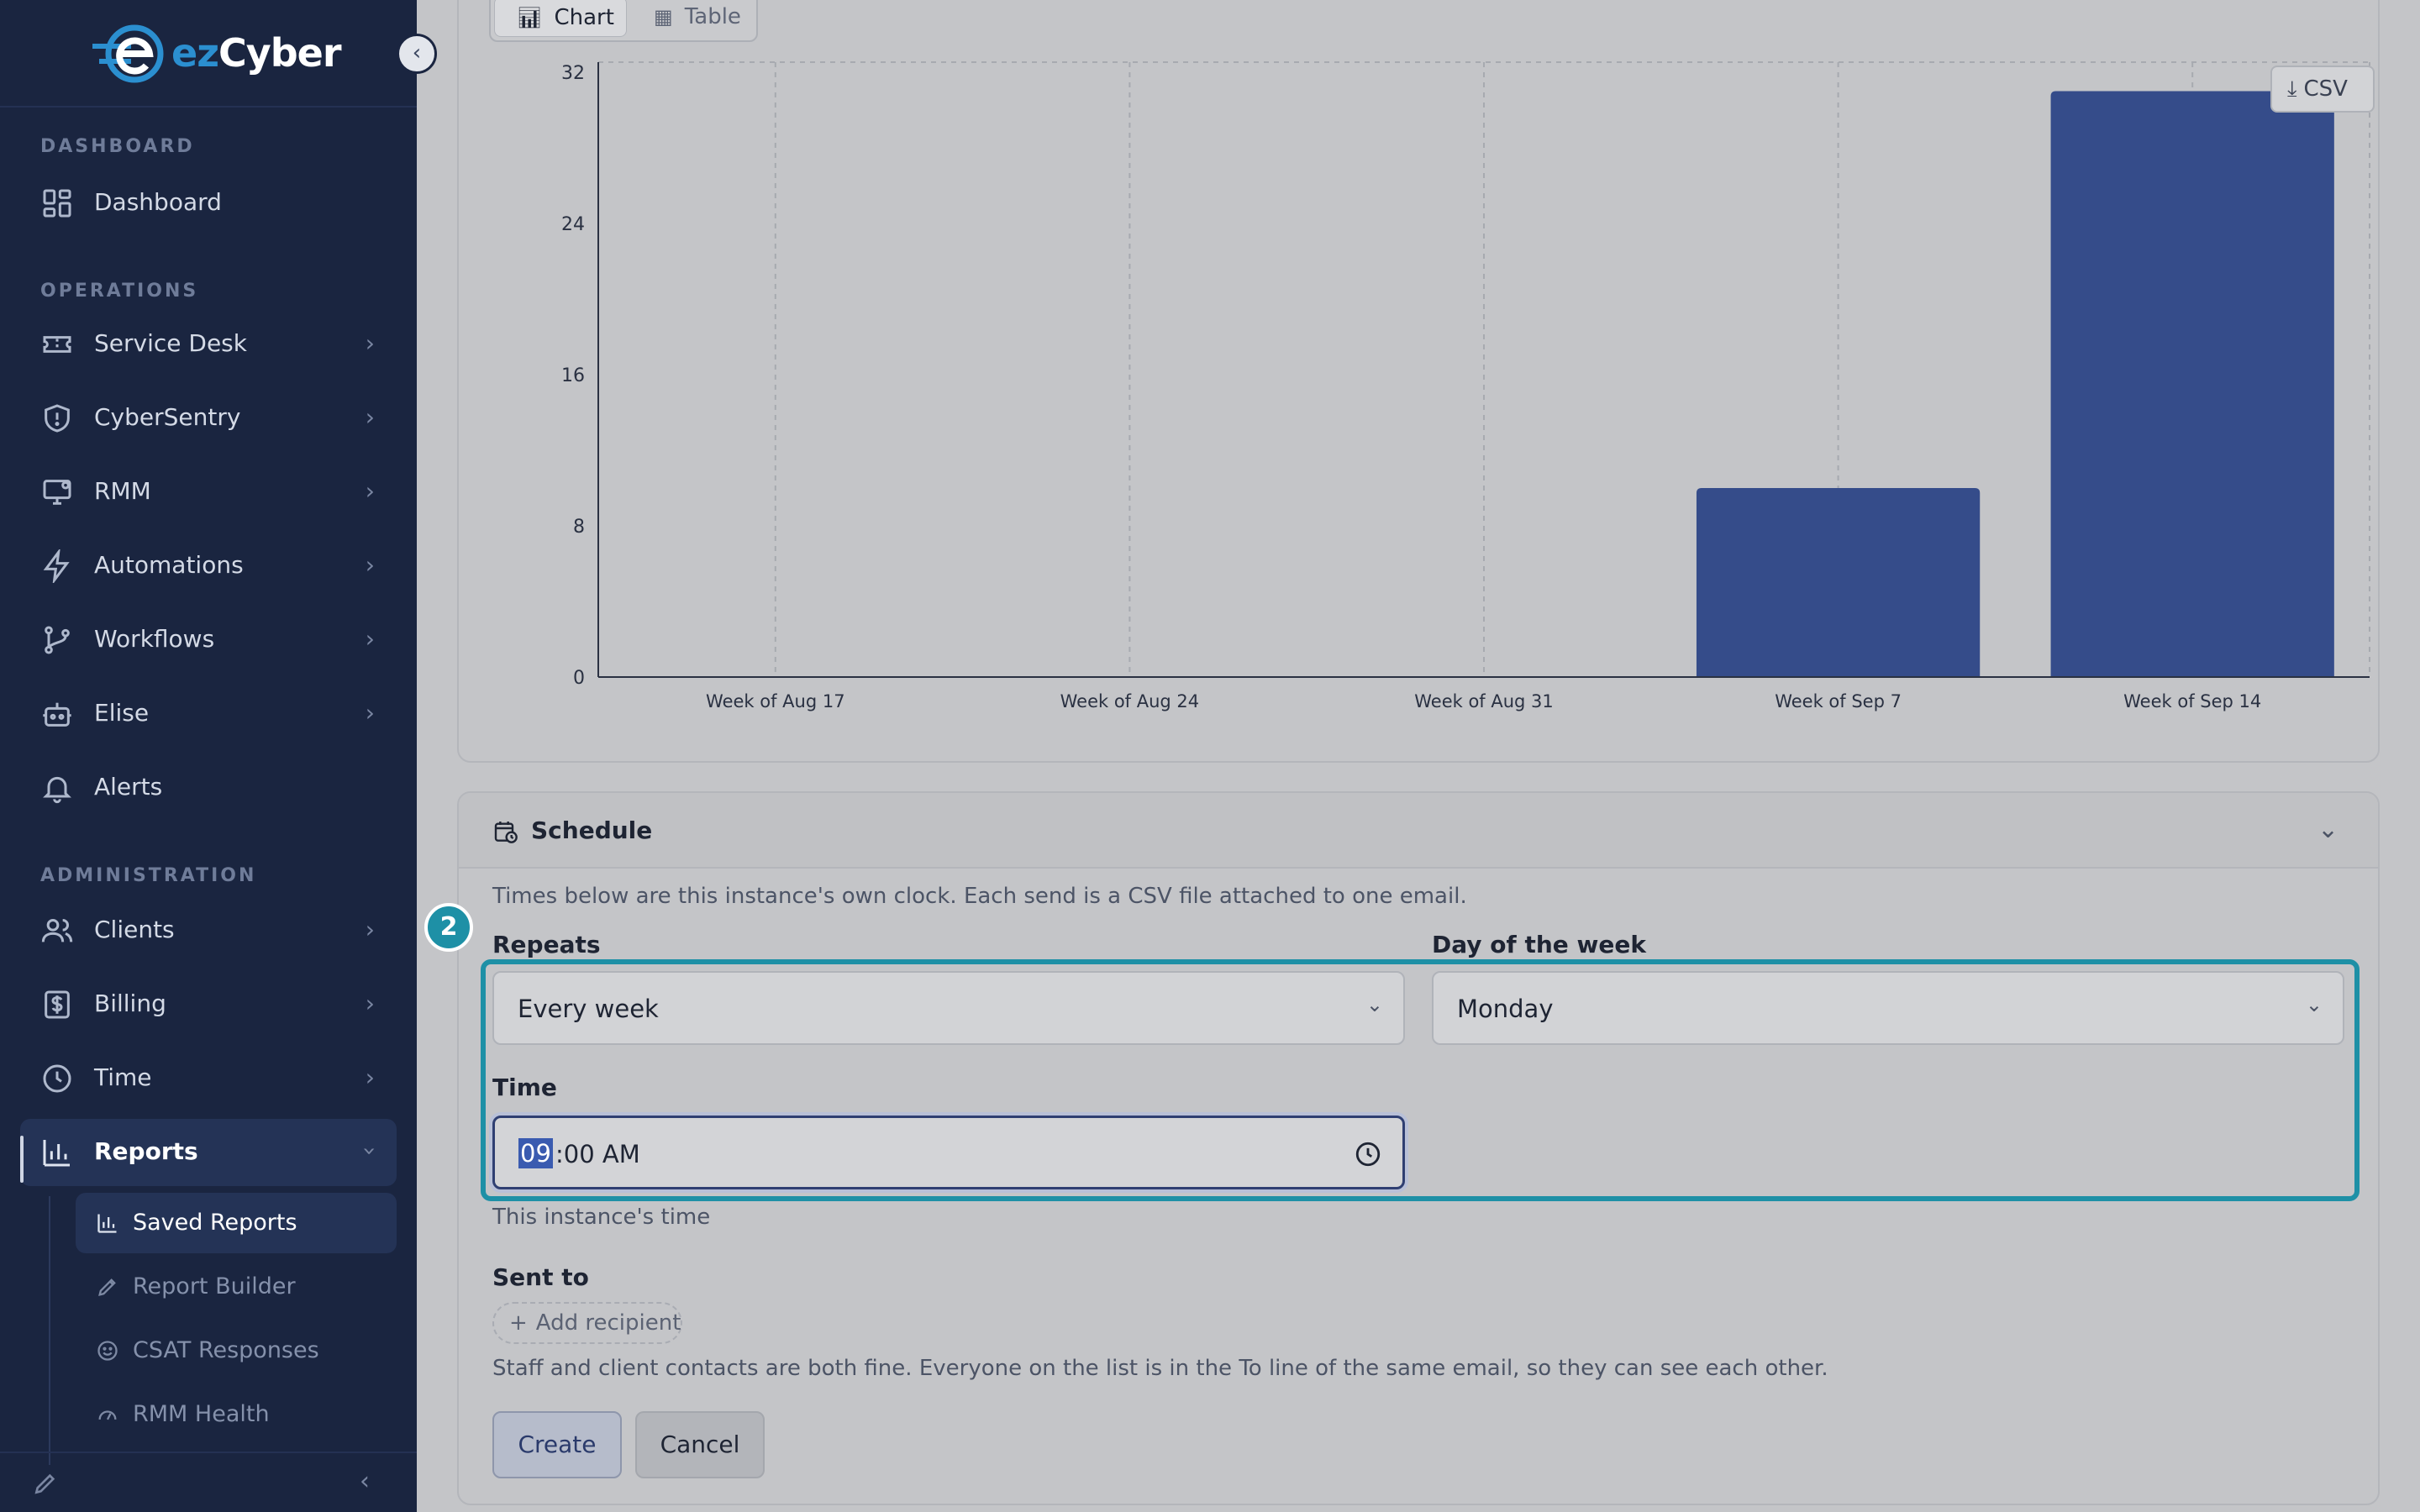 The height and width of the screenshot is (1512, 2420). I want to click on sidebar-subitem-label: CSAT Responses, so click(226, 1350).